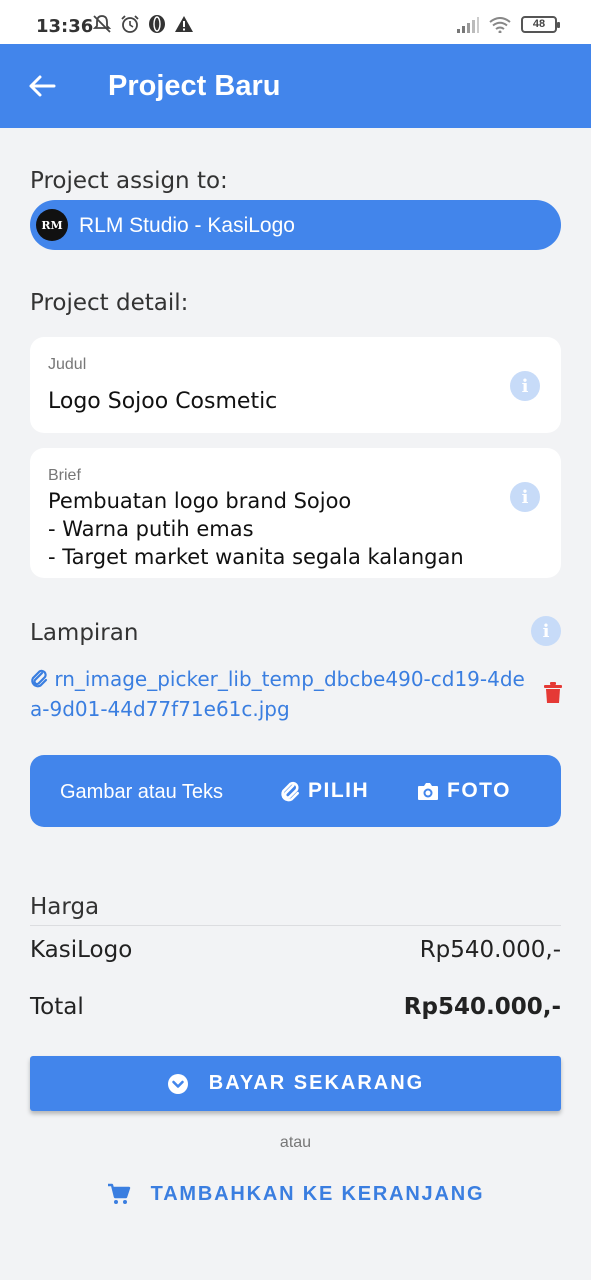 The width and height of the screenshot is (591, 1280). What do you see at coordinates (546, 631) in the screenshot?
I see `lampiran-info-icon: i` at bounding box center [546, 631].